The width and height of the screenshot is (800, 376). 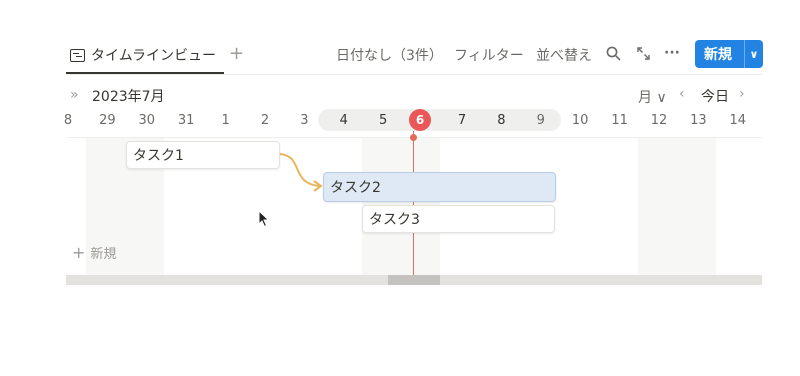 What do you see at coordinates (301, 172) in the screenshot?
I see `dependency-arrow` at bounding box center [301, 172].